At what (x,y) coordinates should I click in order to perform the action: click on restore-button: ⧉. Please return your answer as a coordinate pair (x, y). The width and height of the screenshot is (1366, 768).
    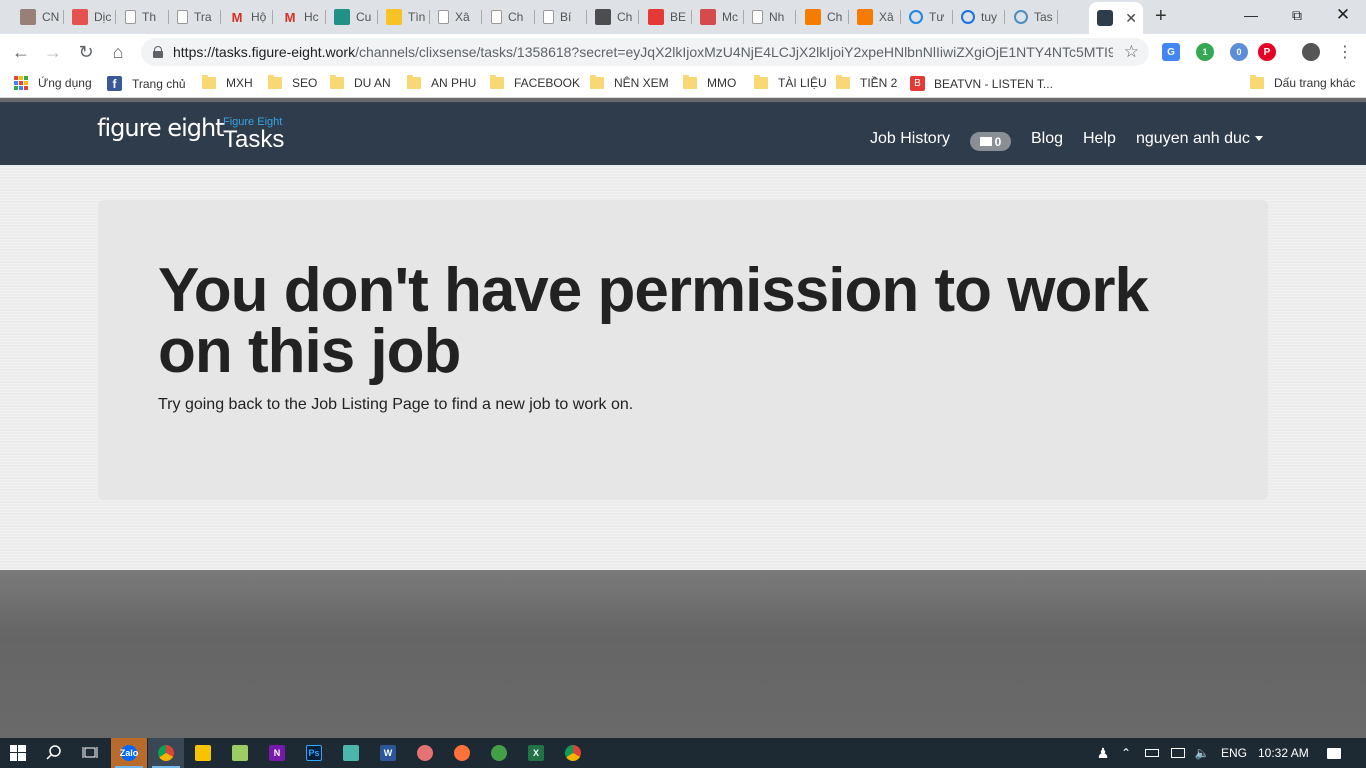
    Looking at the image, I should click on (1297, 15).